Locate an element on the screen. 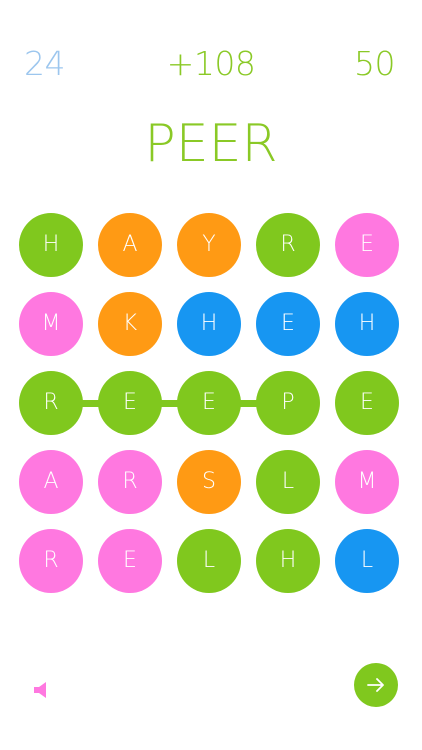 The image size is (422, 750). next-button is located at coordinates (376, 685).